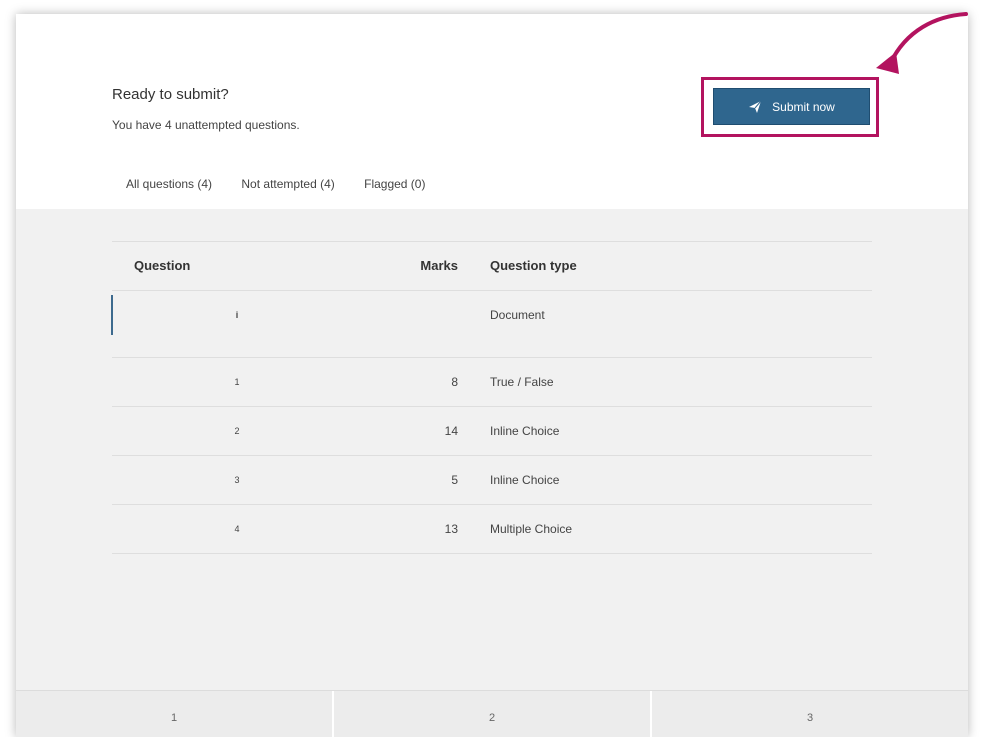 The image size is (981, 737). Describe the element at coordinates (531, 529) in the screenshot. I see `question-type: Multiple Choice` at that location.